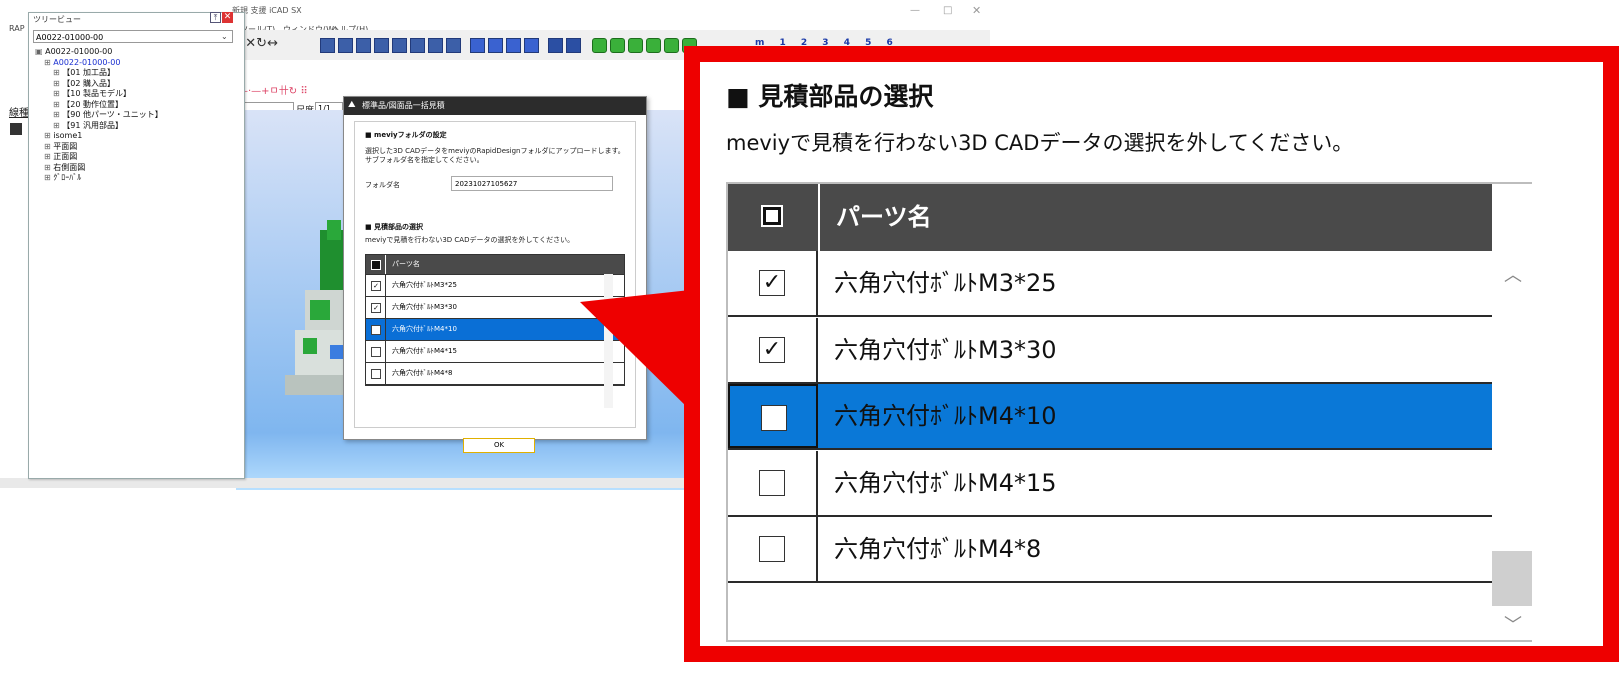 This screenshot has height=684, width=1619. Describe the element at coordinates (1512, 578) in the screenshot. I see `scrollbar-thumb` at that location.